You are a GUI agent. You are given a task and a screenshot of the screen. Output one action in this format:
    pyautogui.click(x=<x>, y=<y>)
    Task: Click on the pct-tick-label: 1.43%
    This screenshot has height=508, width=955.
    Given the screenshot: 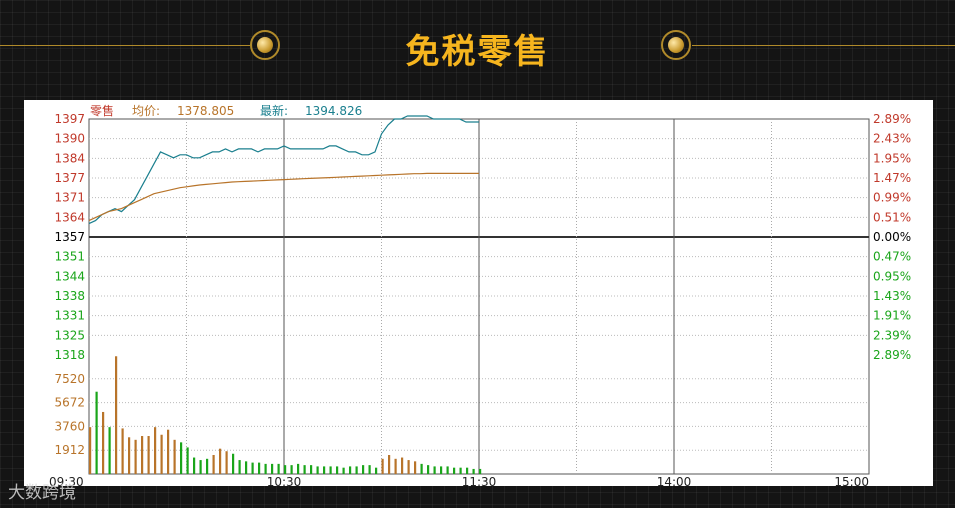 What is the action you would take?
    pyautogui.click(x=892, y=296)
    